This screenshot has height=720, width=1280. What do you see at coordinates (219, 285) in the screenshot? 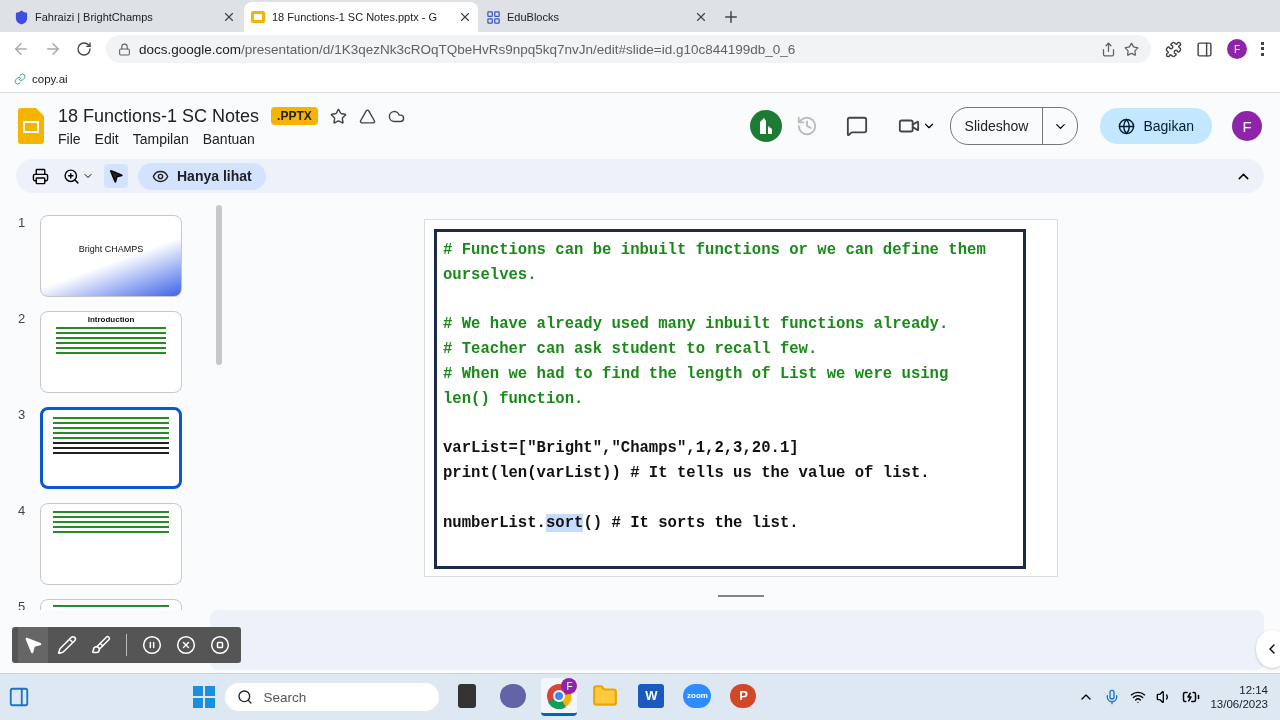
I see `scrollbar` at bounding box center [219, 285].